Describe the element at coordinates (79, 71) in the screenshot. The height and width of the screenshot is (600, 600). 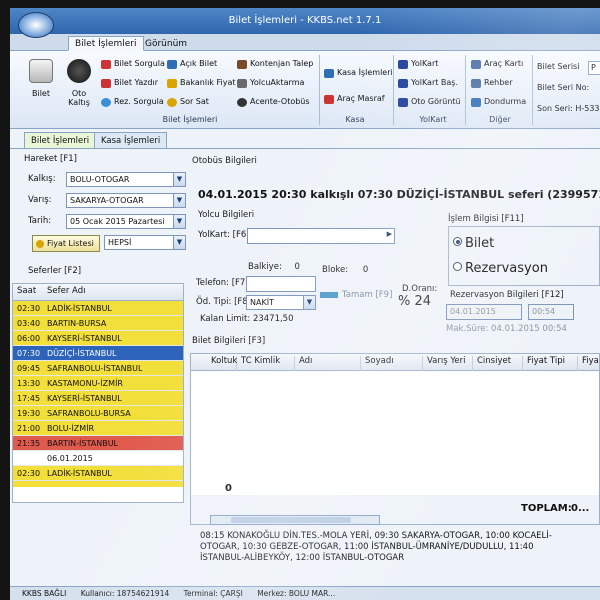
I see `wheel-icon` at that location.